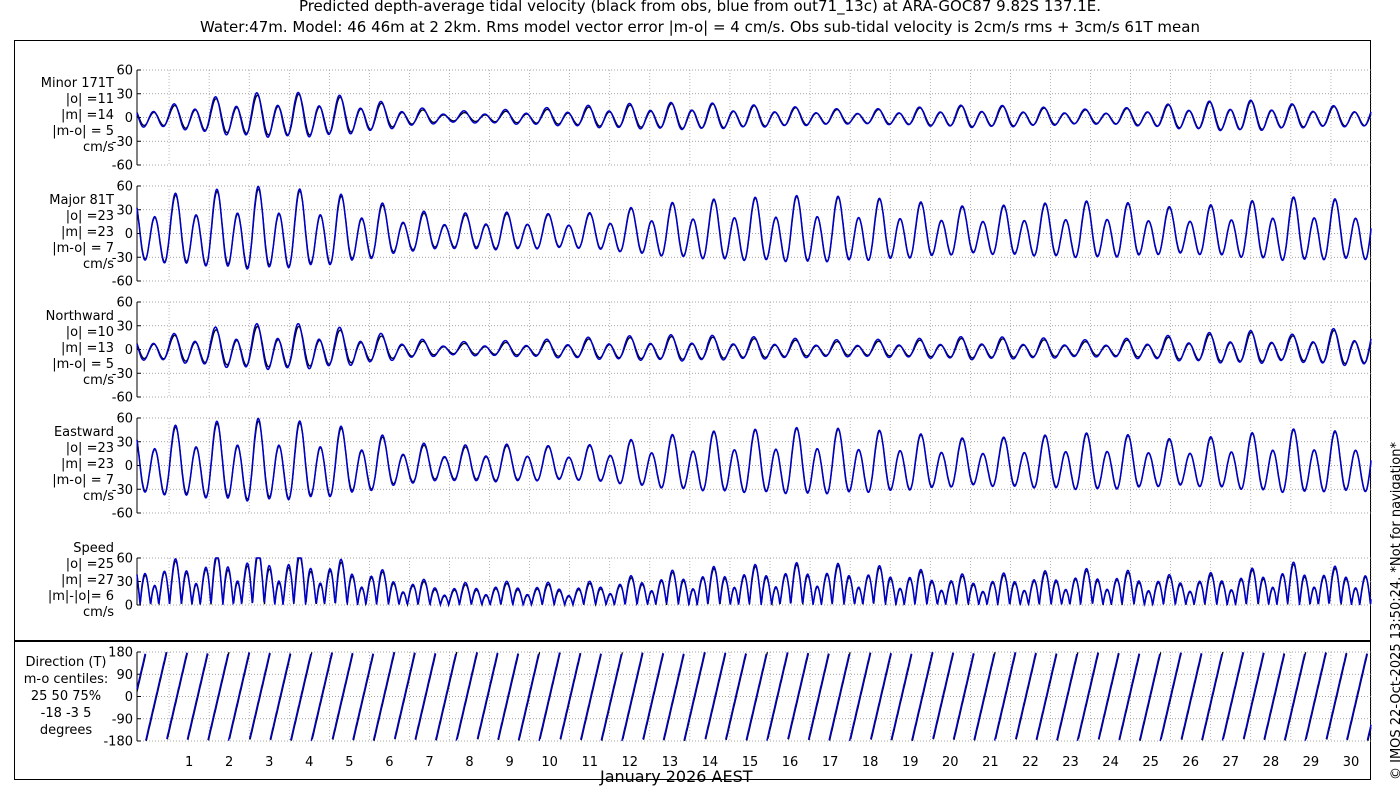 This screenshot has width=1400, height=800. Describe the element at coordinates (549, 762) in the screenshot. I see `x-tick-label: 10` at that location.